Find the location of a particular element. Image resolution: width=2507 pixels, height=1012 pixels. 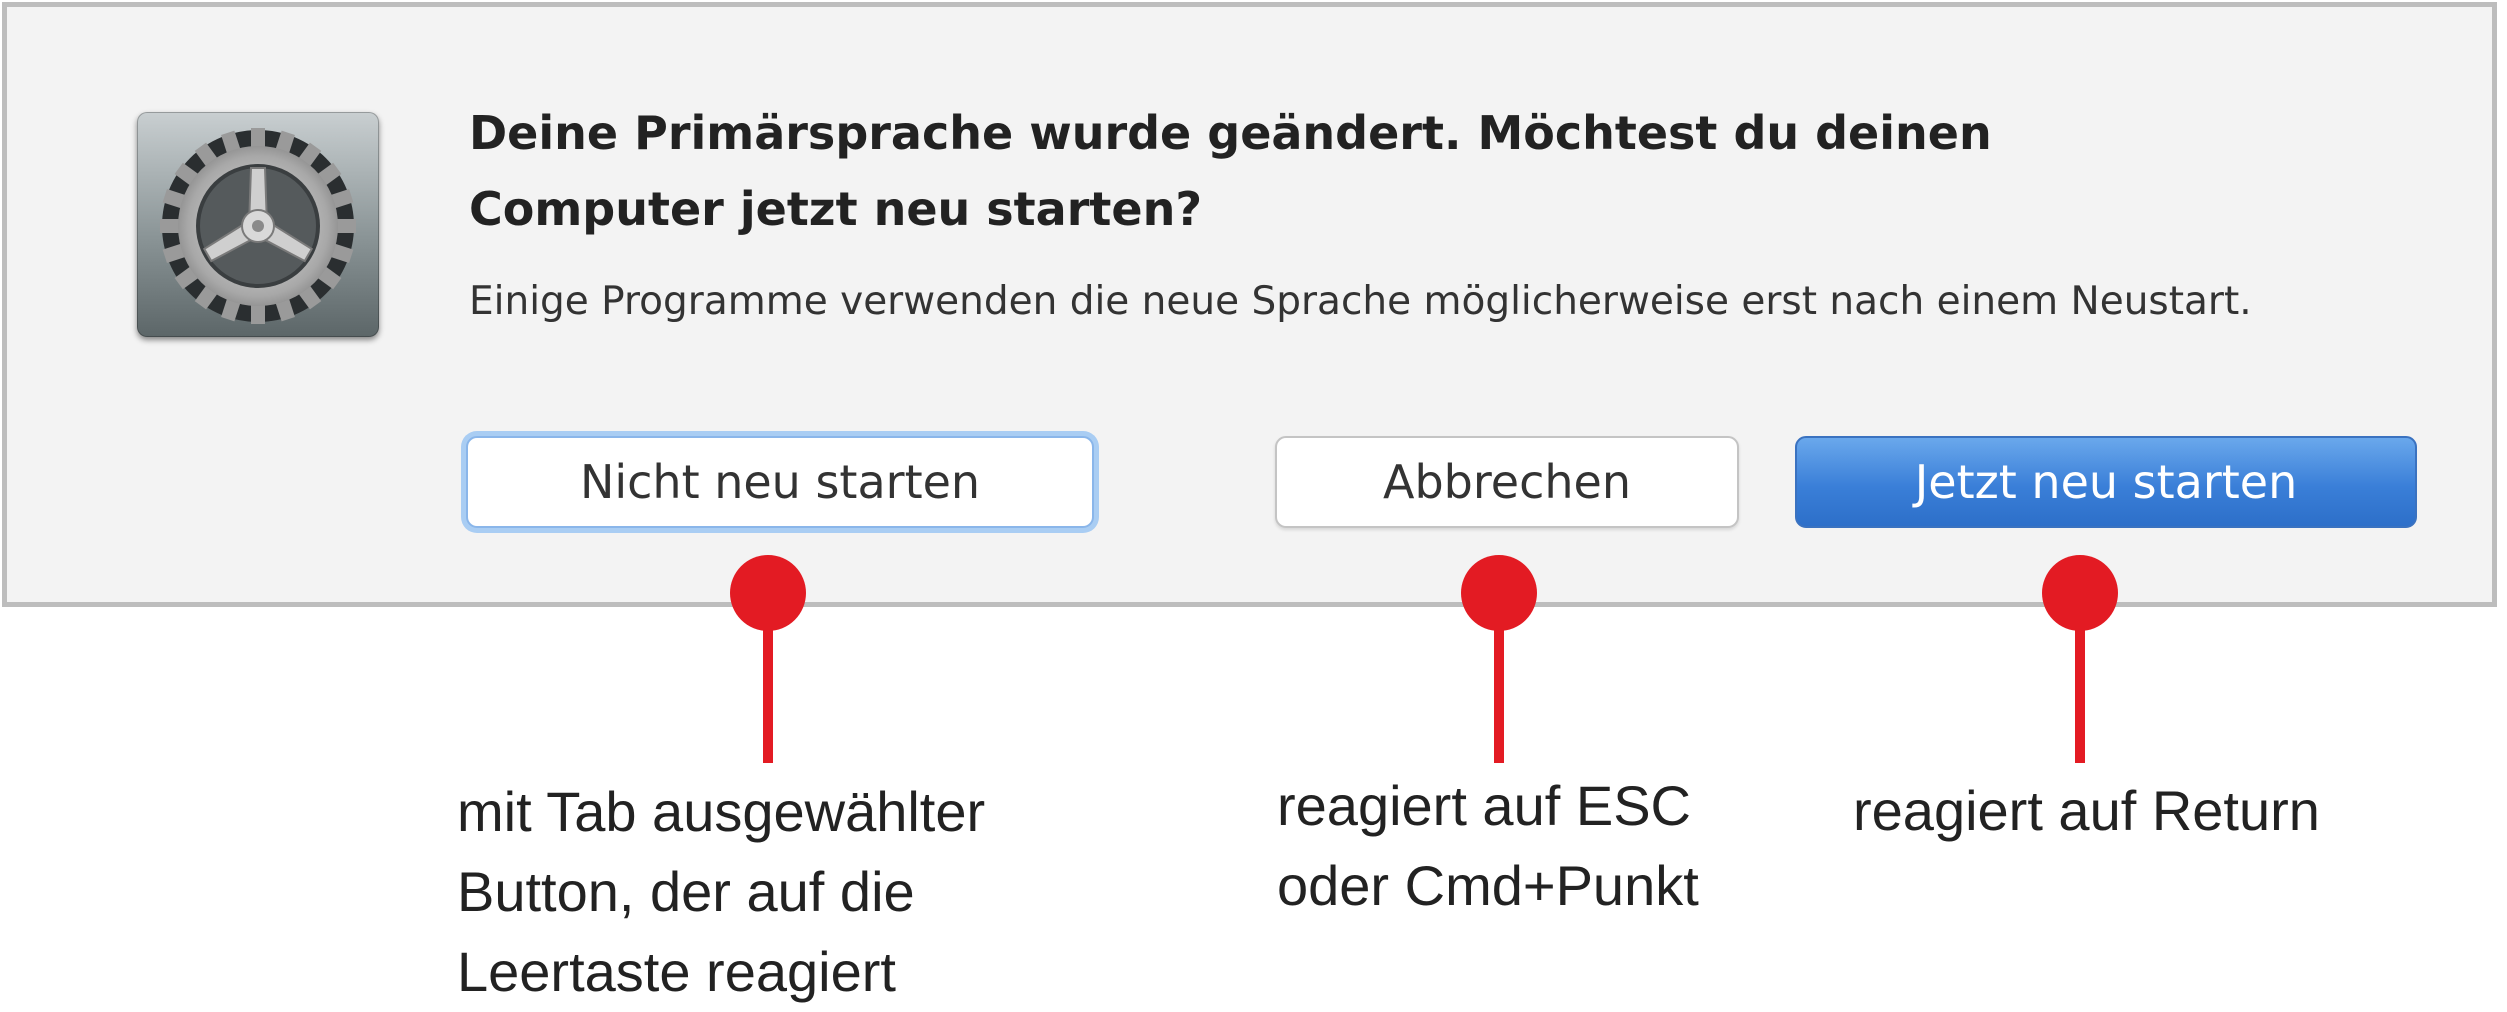

dont-restart-button: Nicht neu starten is located at coordinates (780, 482).